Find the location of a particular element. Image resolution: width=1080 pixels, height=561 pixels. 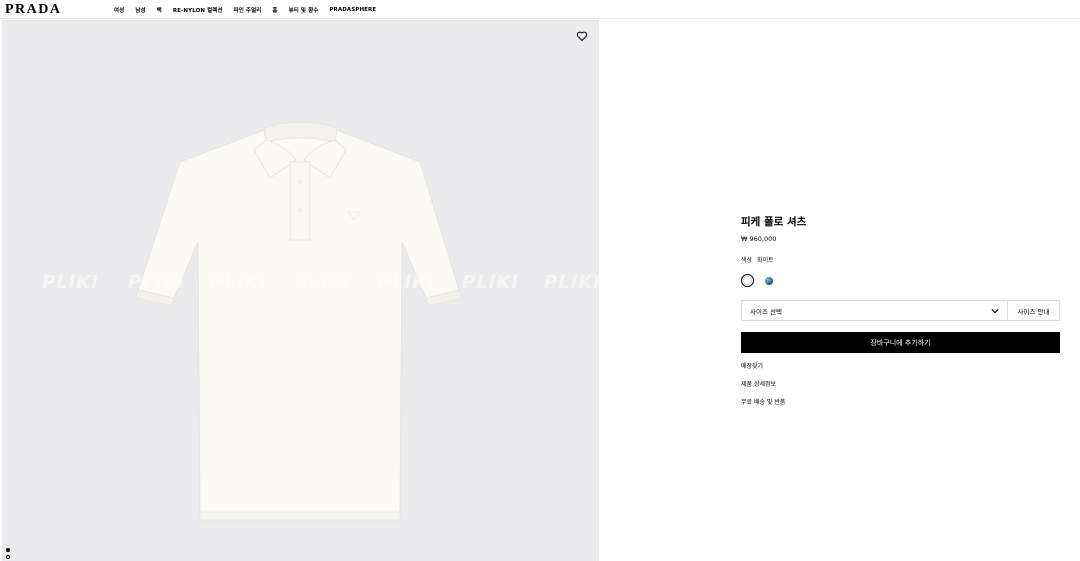

store-locator-link: 매장찾기 is located at coordinates (900, 372).